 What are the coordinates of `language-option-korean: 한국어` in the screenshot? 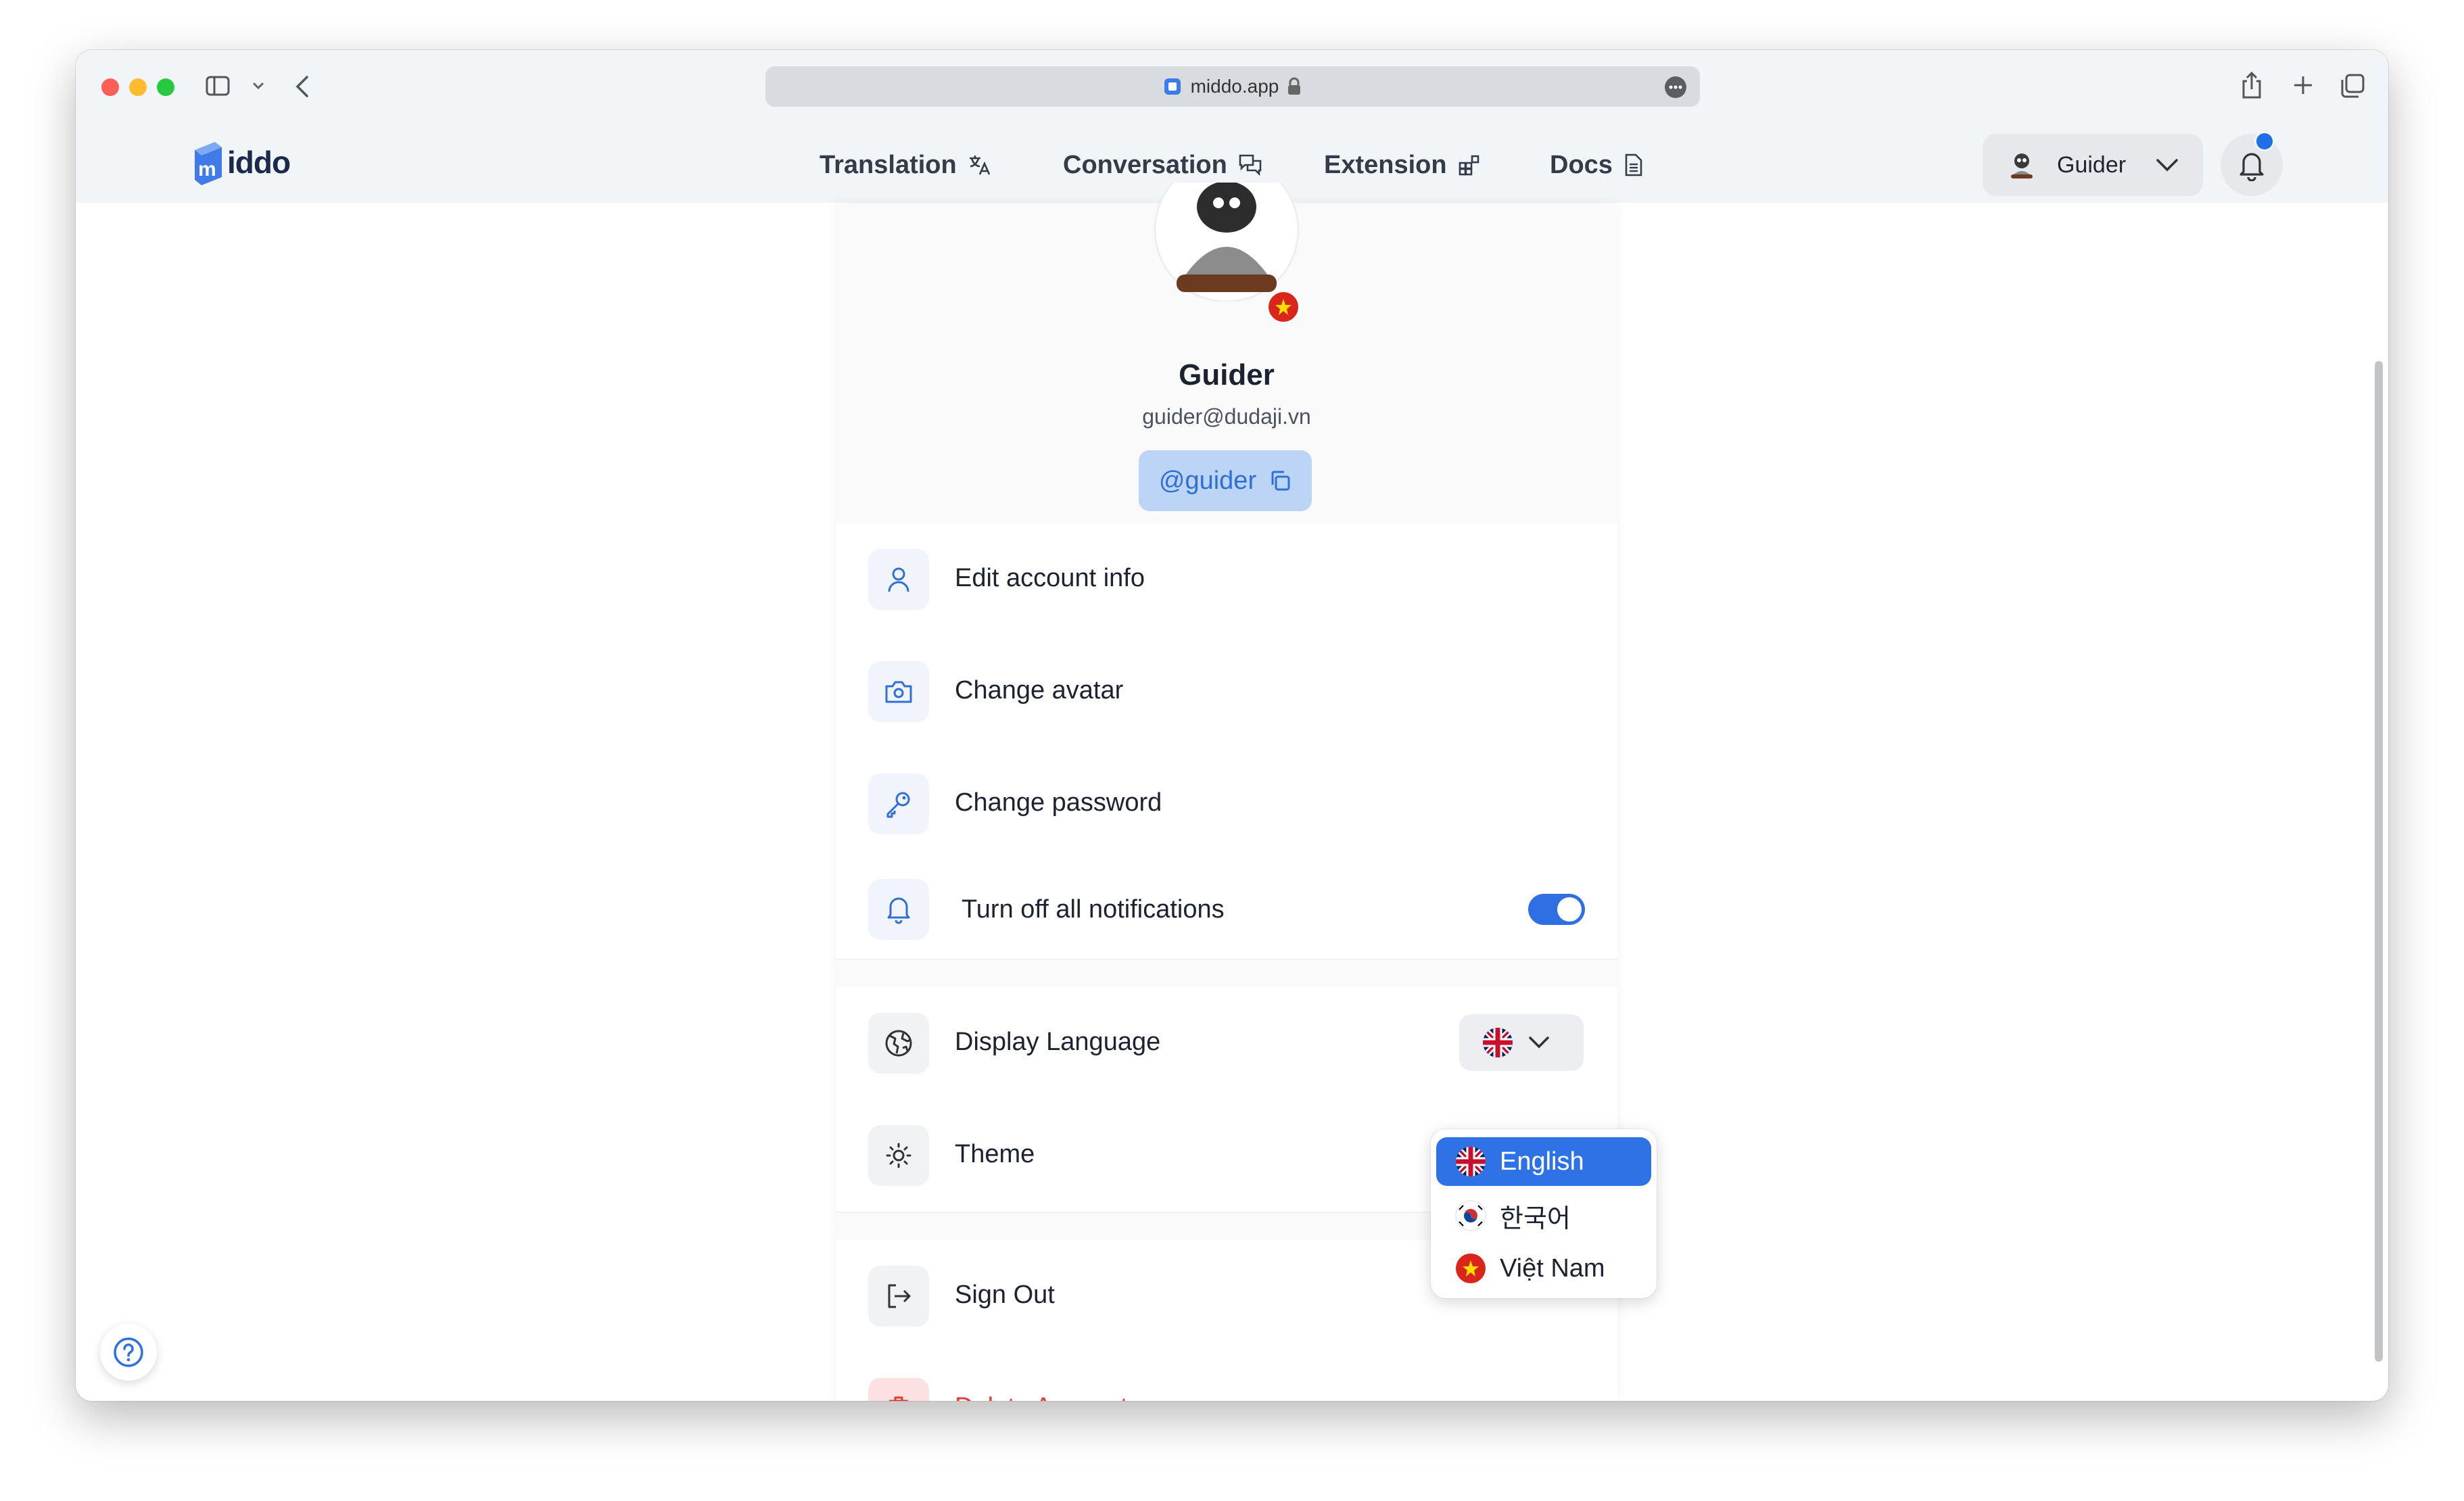 It's located at (1543, 1215).